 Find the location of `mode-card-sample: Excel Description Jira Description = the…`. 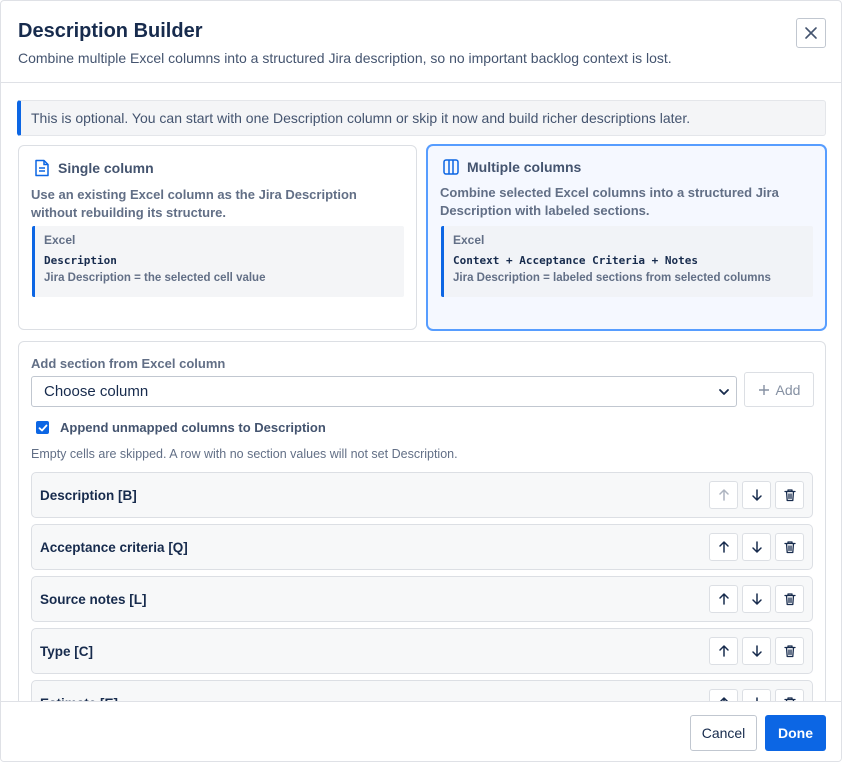

mode-card-sample: Excel Description Jira Description = the… is located at coordinates (218, 261).